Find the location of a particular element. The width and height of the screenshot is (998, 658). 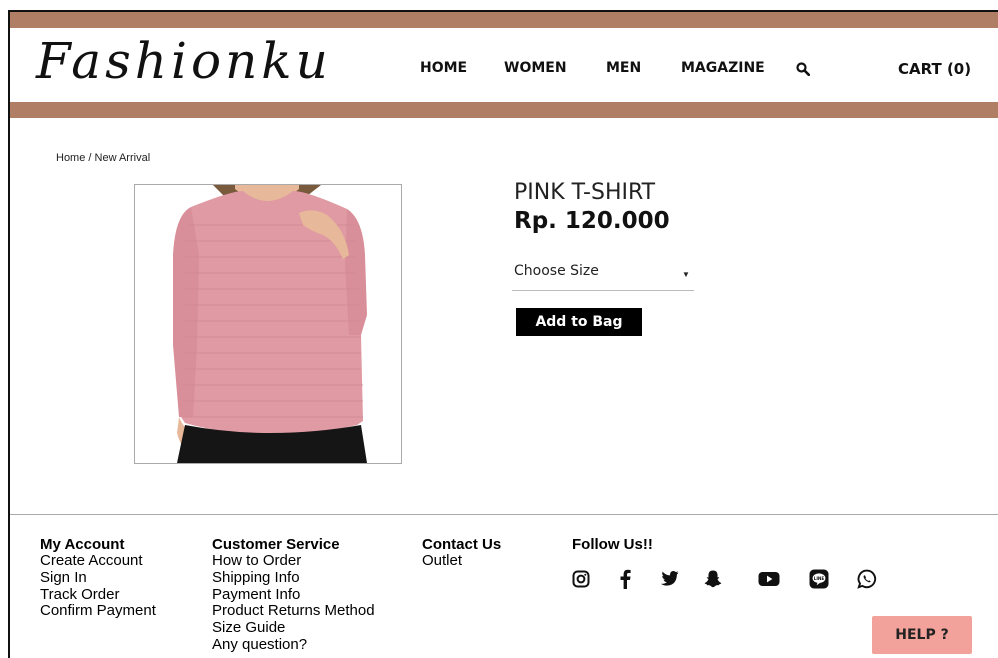

size-select: Choose Size ▼ is located at coordinates (603, 275).